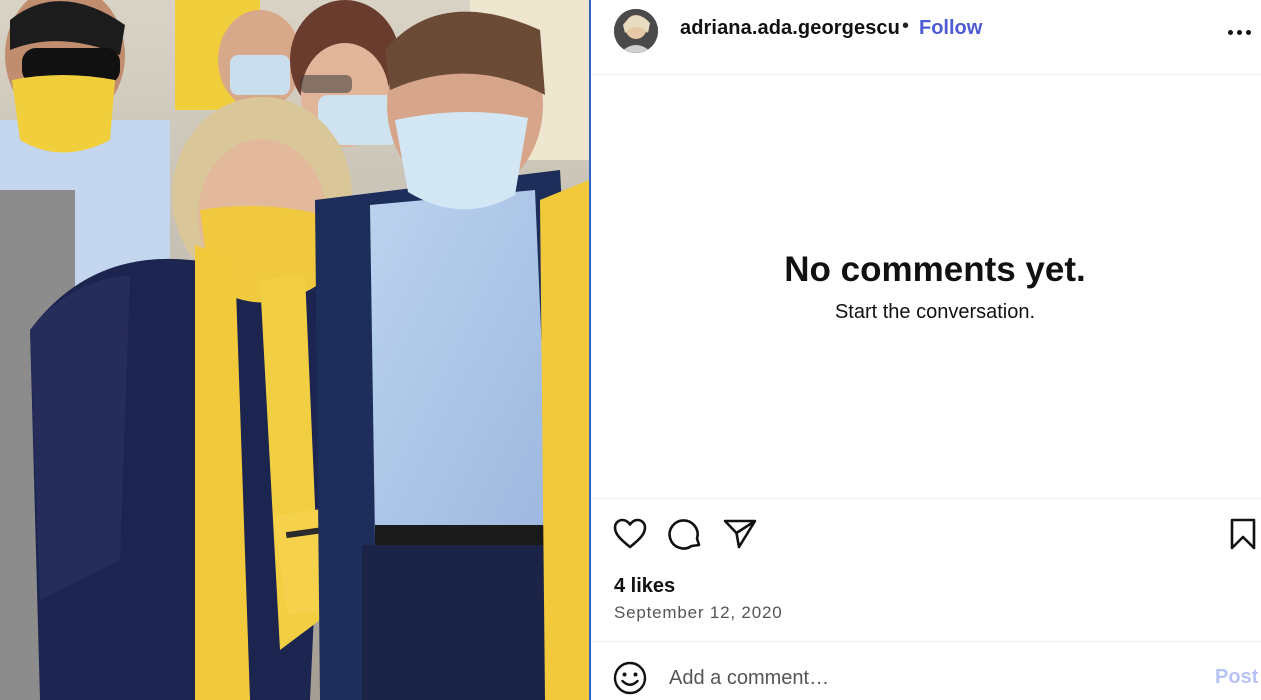  I want to click on username: adriana.ada.georgescu, so click(790, 28).